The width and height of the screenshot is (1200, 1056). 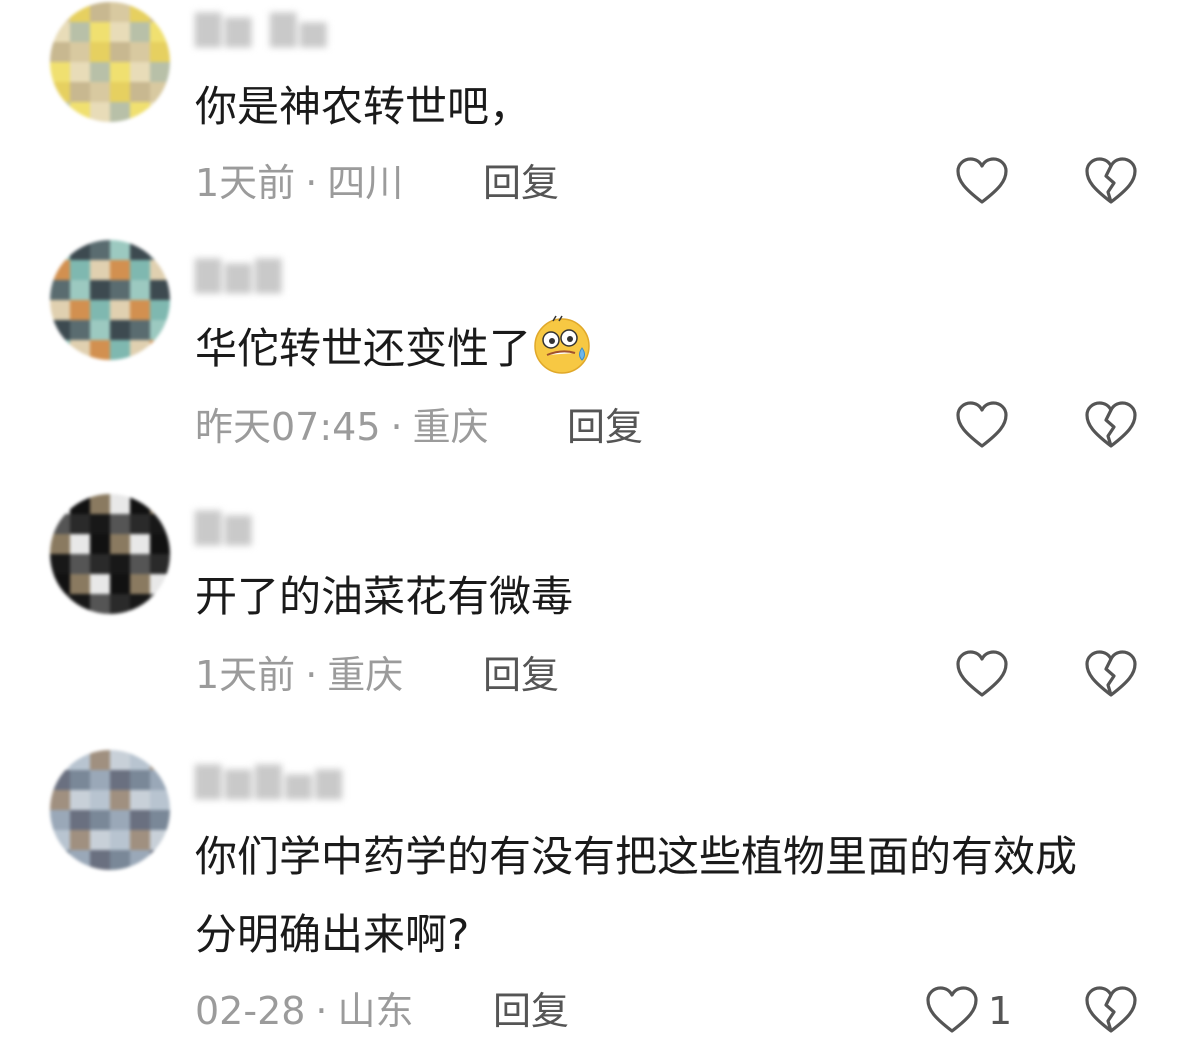 What do you see at coordinates (299, 183) in the screenshot?
I see `comment-meta: 1天前 · 四川` at bounding box center [299, 183].